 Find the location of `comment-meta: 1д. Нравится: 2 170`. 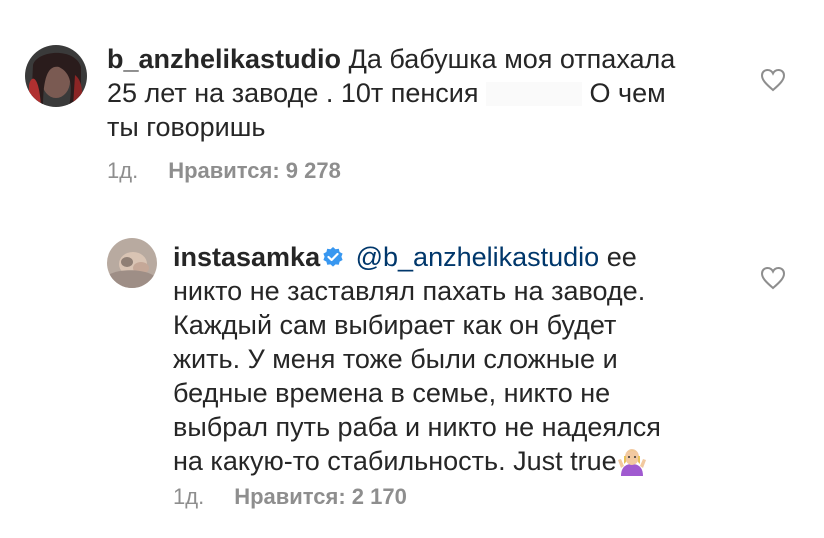

comment-meta: 1д. Нравится: 2 170 is located at coordinates (290, 497).